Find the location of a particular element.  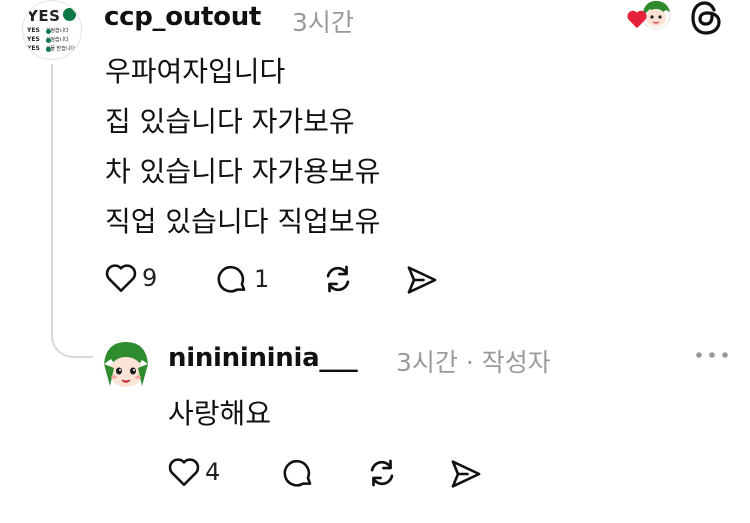

post-timestamp: 3시간 is located at coordinates (323, 22).